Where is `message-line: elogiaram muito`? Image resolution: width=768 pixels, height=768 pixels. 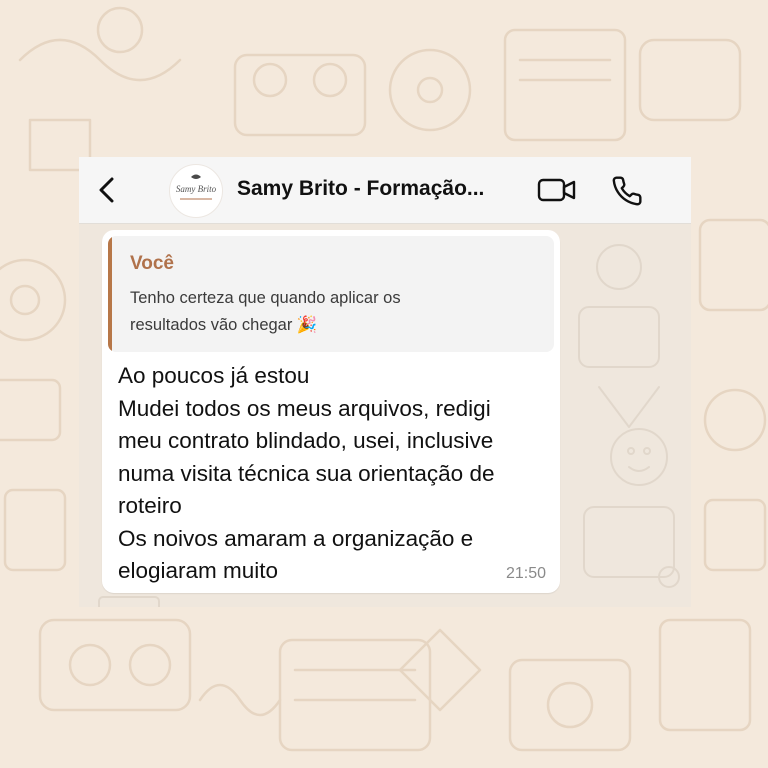
message-line: elogiaram muito is located at coordinates (198, 570).